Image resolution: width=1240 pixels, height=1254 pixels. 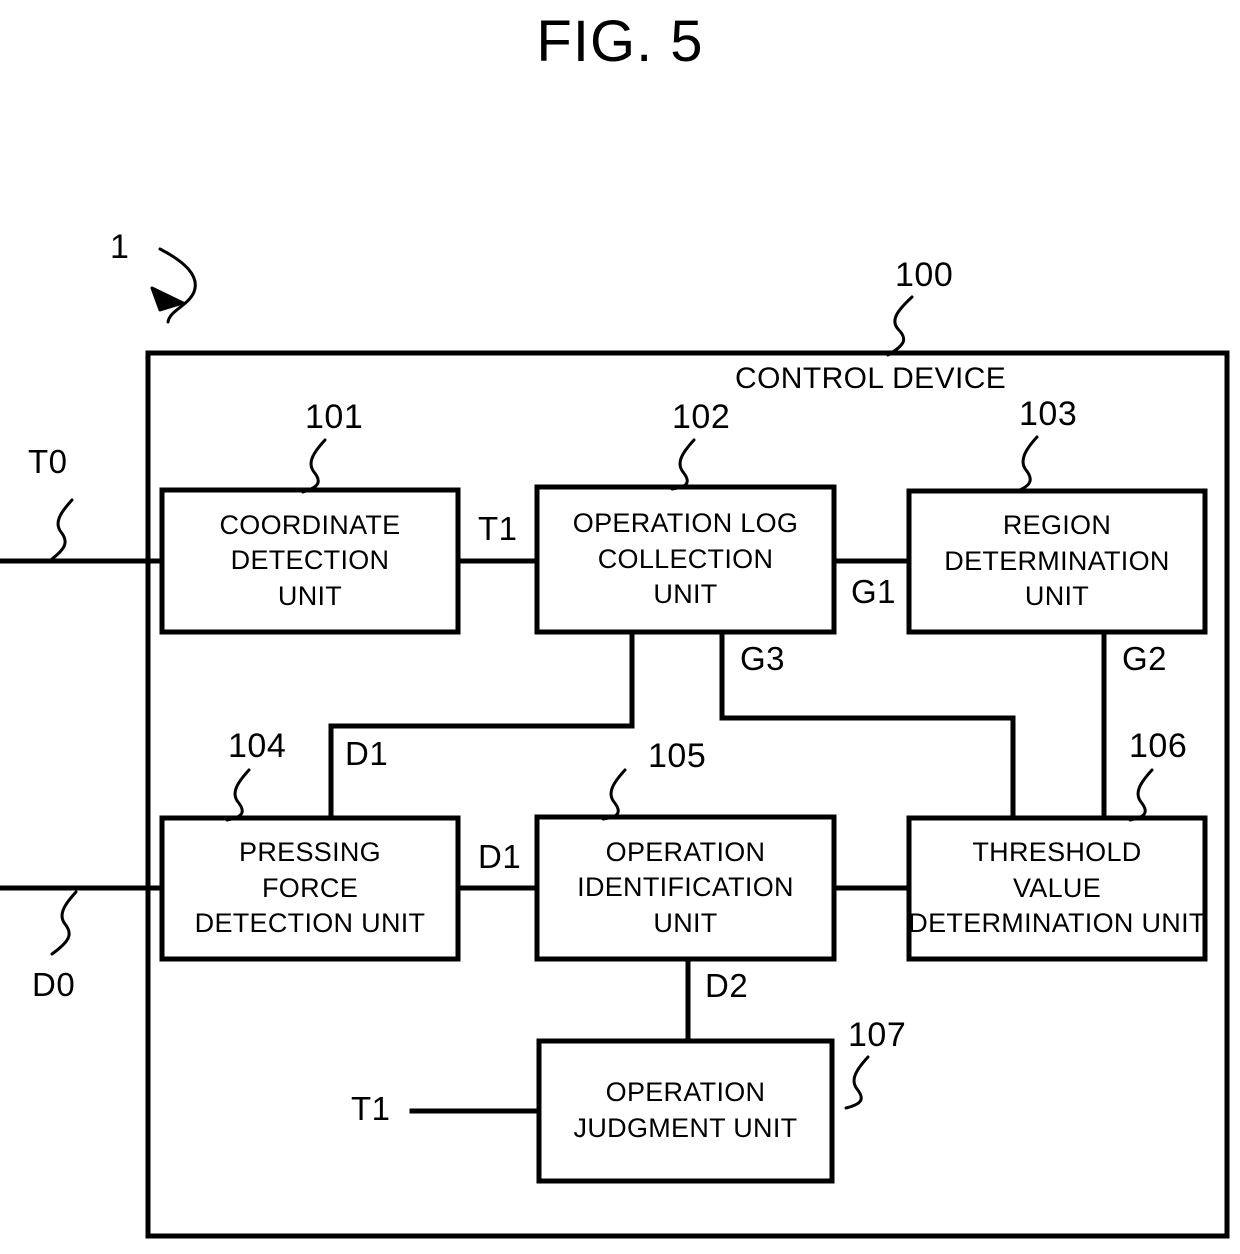 I want to click on signal-label-d0: D0, so click(x=54, y=984).